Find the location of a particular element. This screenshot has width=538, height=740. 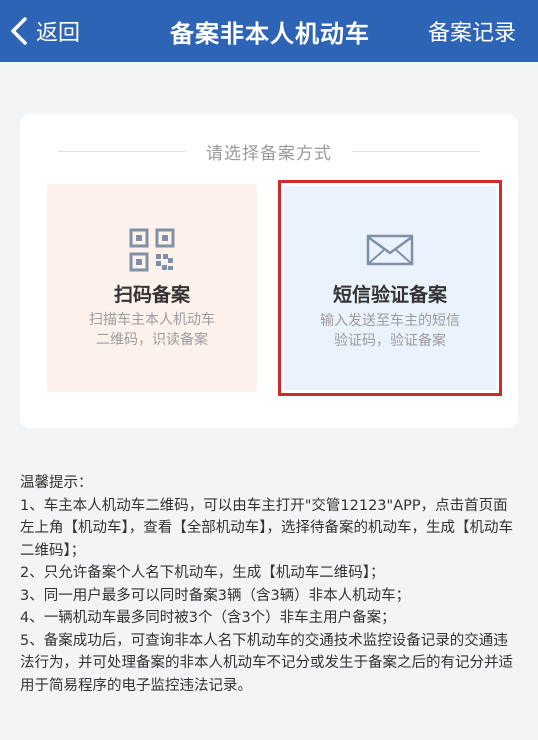

tip-item: 3、同一用户最多可以同时备案3辆（含3辆）非本人机动车； is located at coordinates (215, 595).